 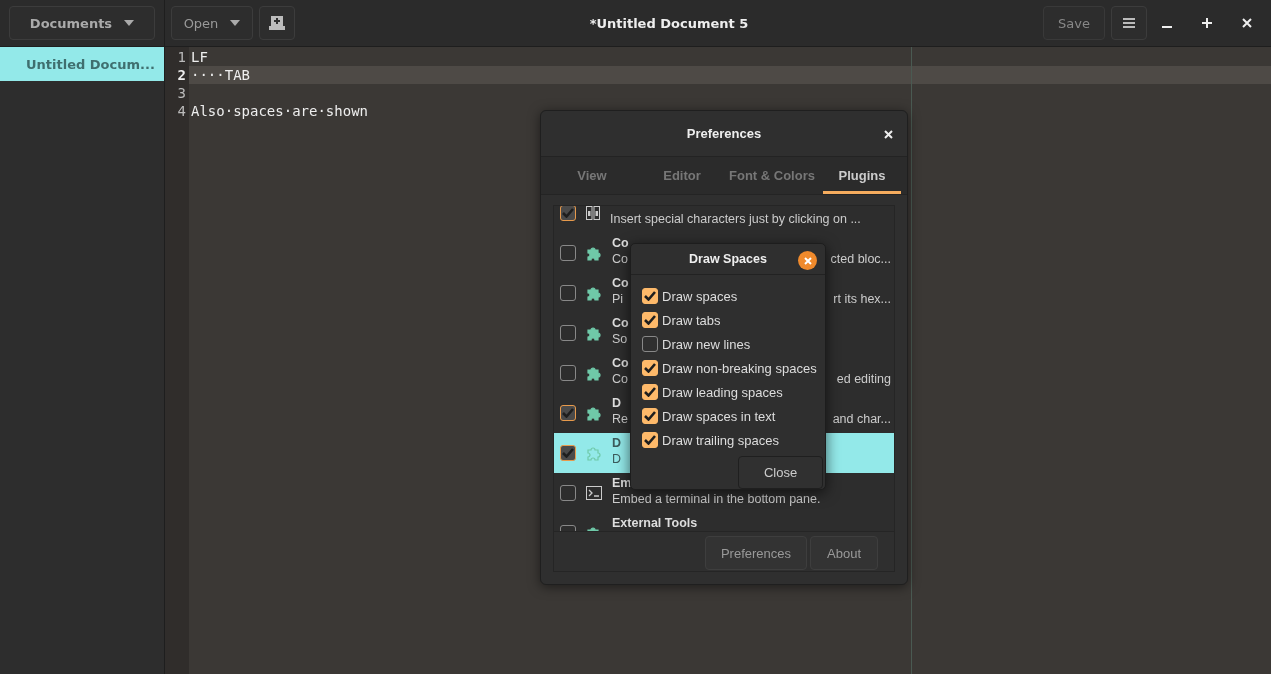 What do you see at coordinates (220, 75) in the screenshot?
I see `code-line: ····TAB` at bounding box center [220, 75].